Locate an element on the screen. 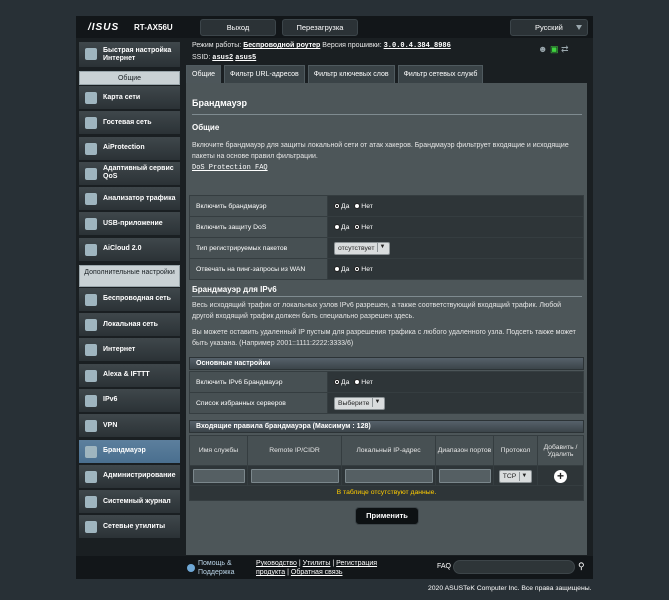 Image resolution: width=669 pixels, height=600 pixels. sidebar-item-quick-setup: Быстрая настройка Интернет is located at coordinates (129, 55).